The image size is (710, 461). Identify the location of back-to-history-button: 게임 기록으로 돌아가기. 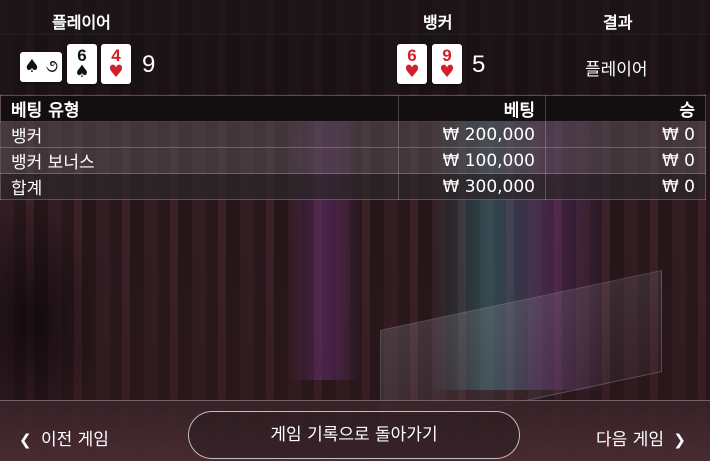
(354, 435).